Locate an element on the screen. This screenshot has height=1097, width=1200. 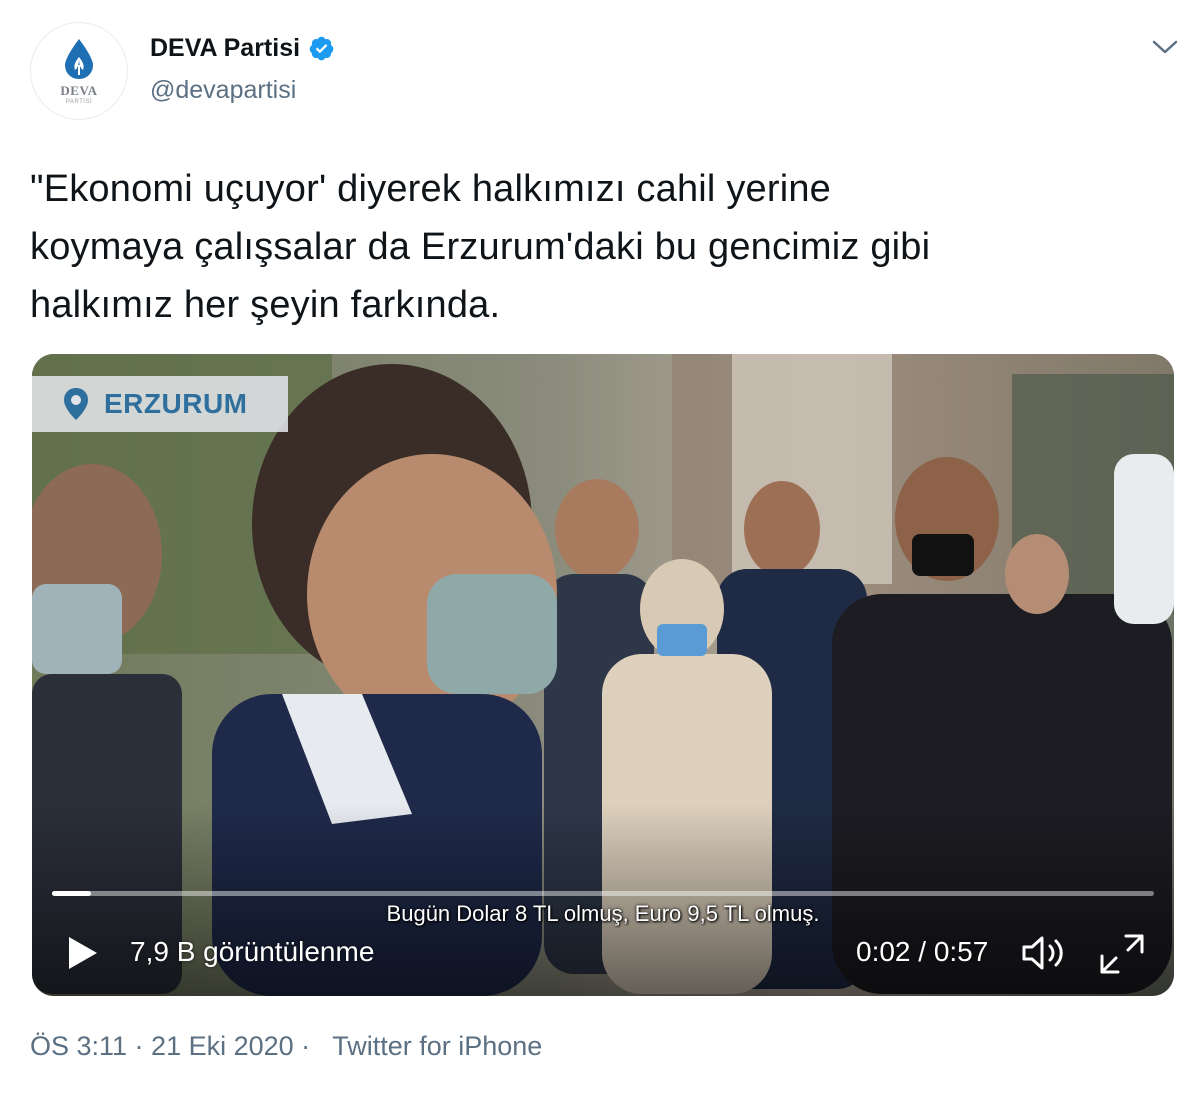
view-count: 7,9 B görüntülenme is located at coordinates (252, 951).